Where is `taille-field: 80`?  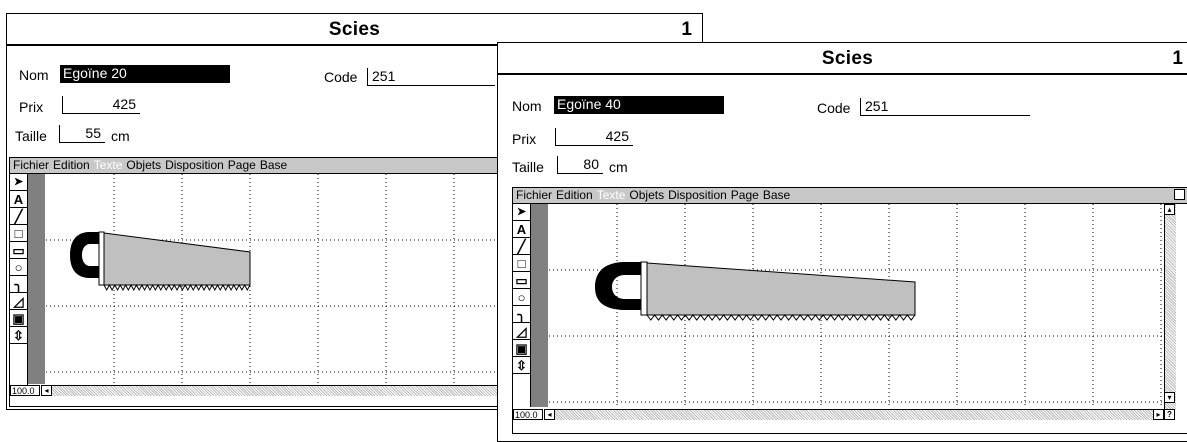
taille-field: 80 is located at coordinates (580, 165).